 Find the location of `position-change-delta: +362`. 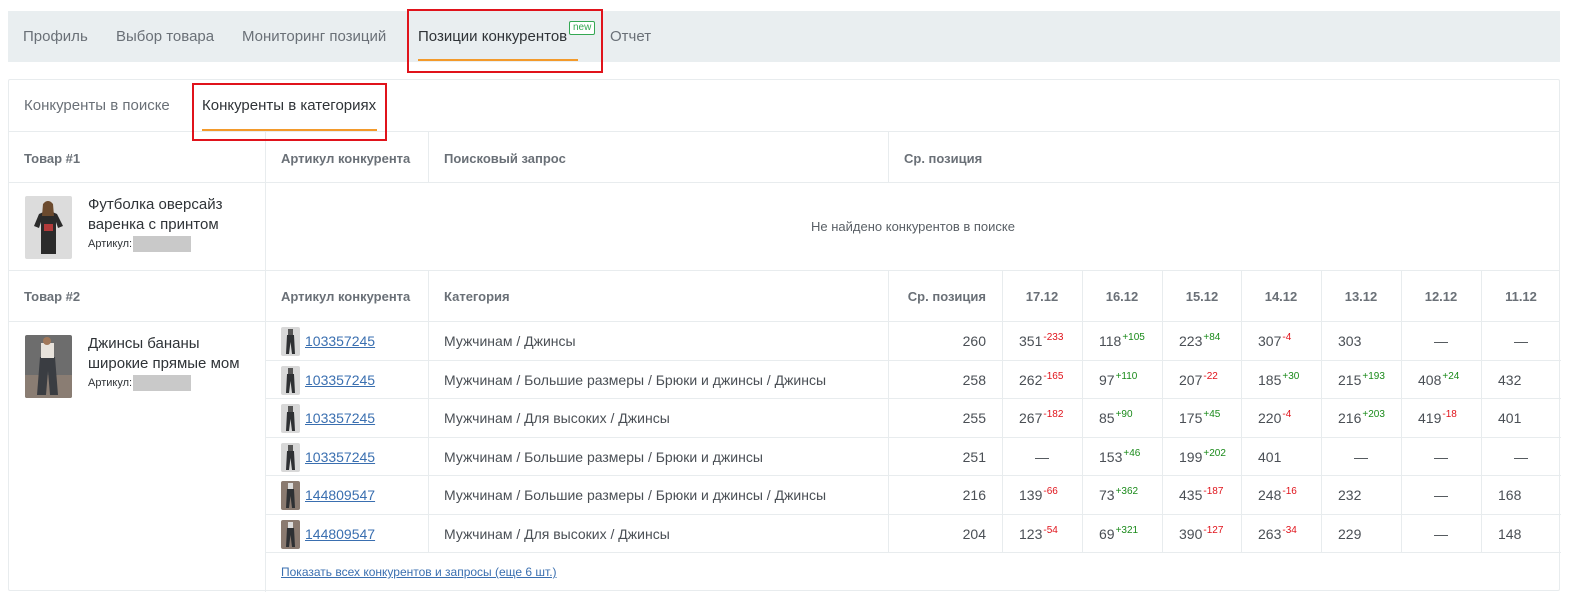

position-change-delta: +362 is located at coordinates (1127, 492).